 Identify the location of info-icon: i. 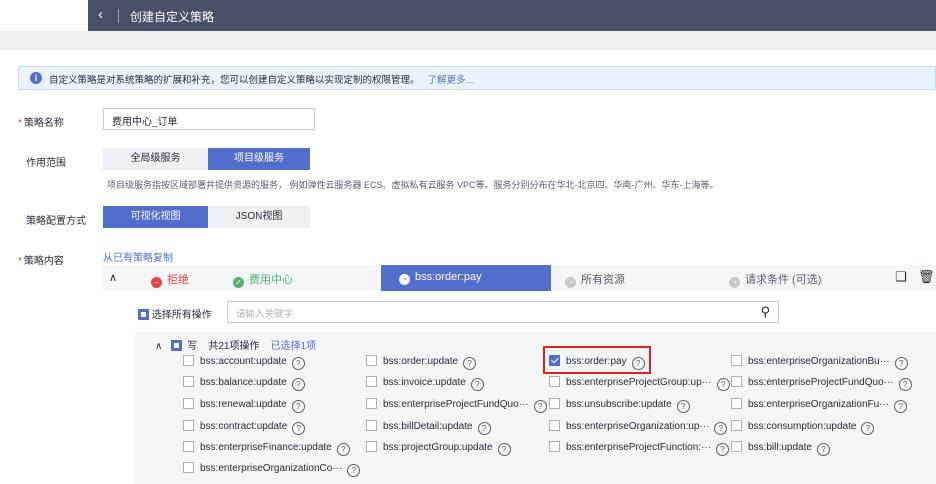
(36, 78).